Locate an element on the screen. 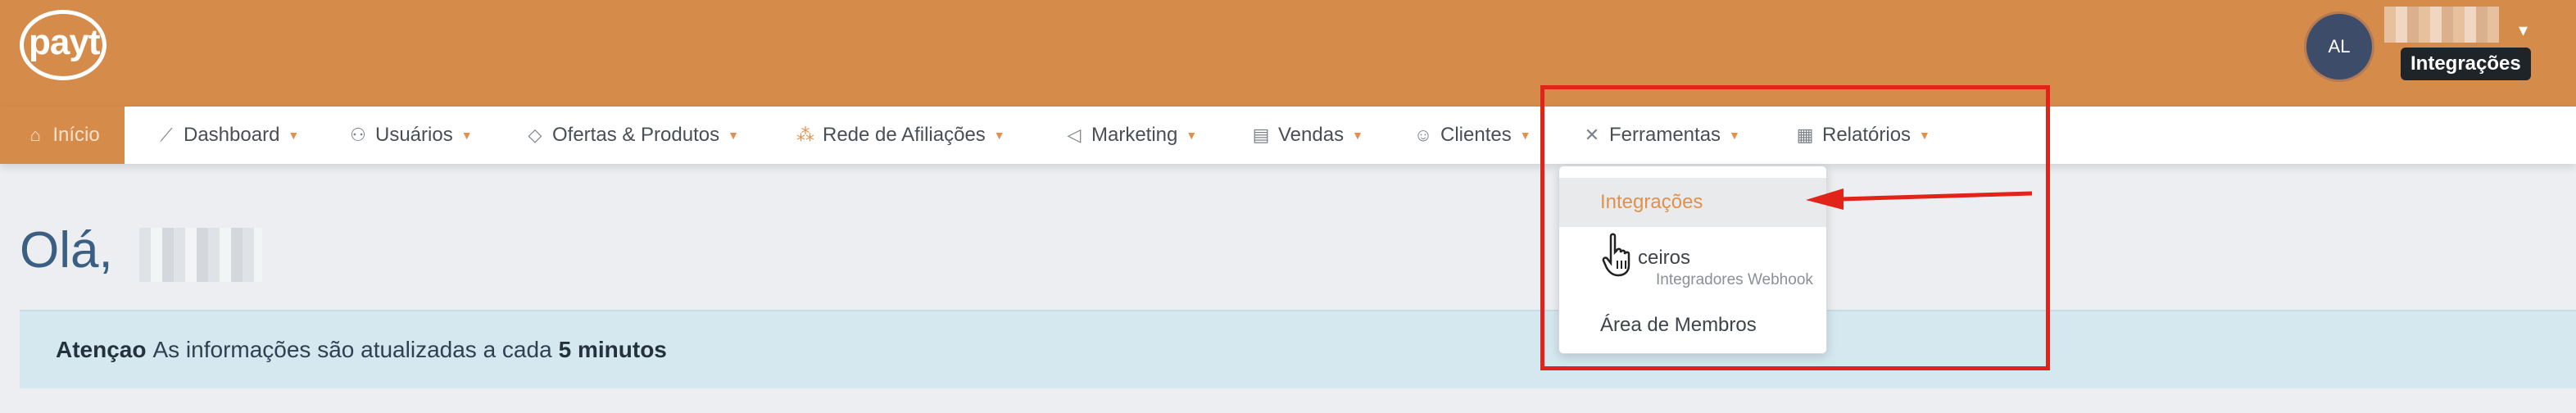  alert-emphasis: 5 minutos is located at coordinates (612, 349).